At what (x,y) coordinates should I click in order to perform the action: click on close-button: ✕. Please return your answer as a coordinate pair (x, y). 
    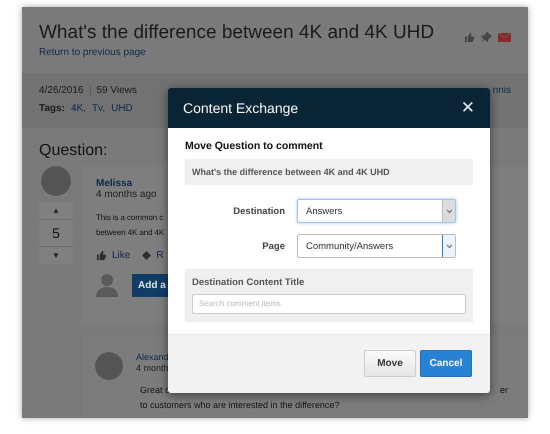
    Looking at the image, I should click on (467, 108).